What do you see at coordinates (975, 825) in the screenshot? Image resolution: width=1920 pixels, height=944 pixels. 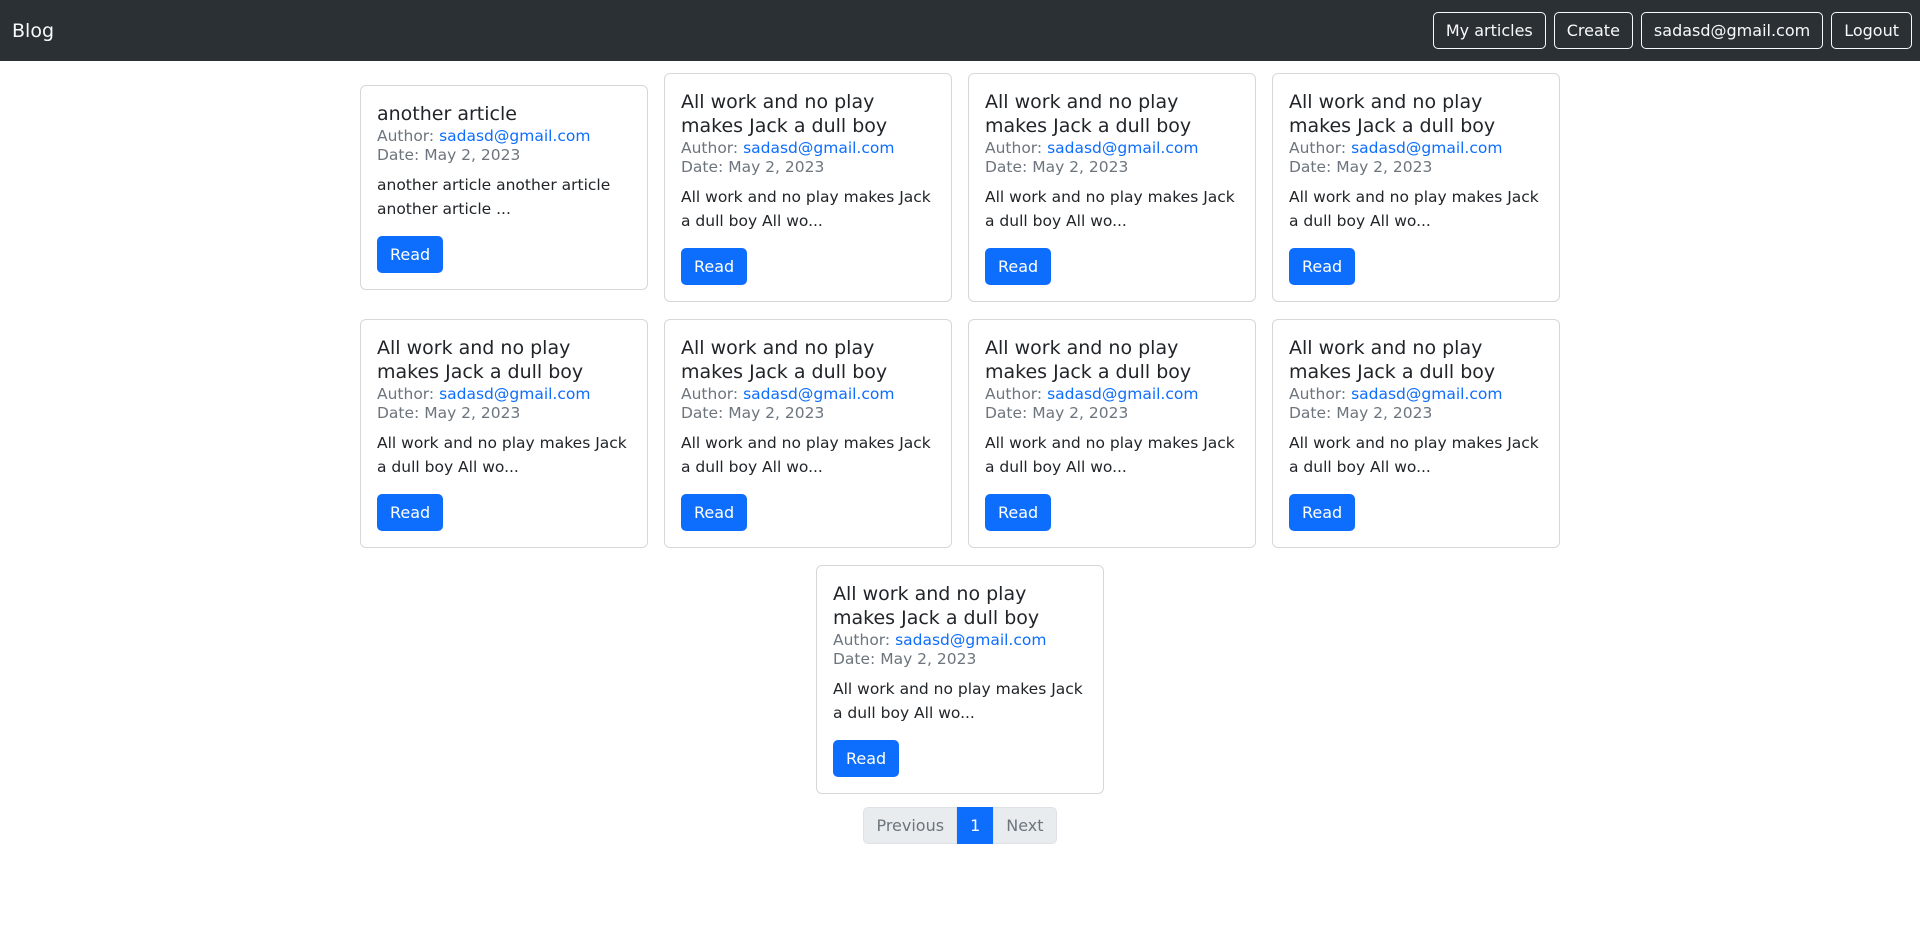 I see `pagination-page-1: 1` at bounding box center [975, 825].